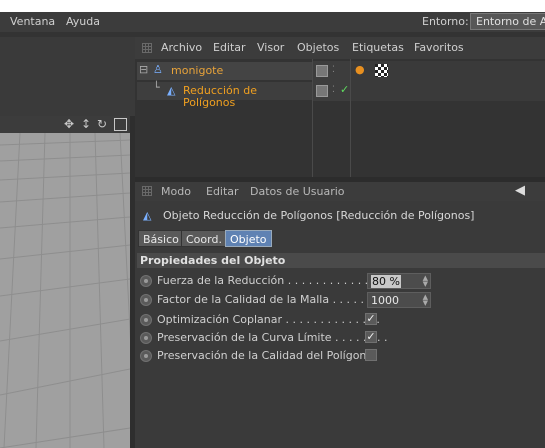  Describe the element at coordinates (265, 355) in the screenshot. I see `prop-label: Preservación de la Calidad del Polígono` at that location.